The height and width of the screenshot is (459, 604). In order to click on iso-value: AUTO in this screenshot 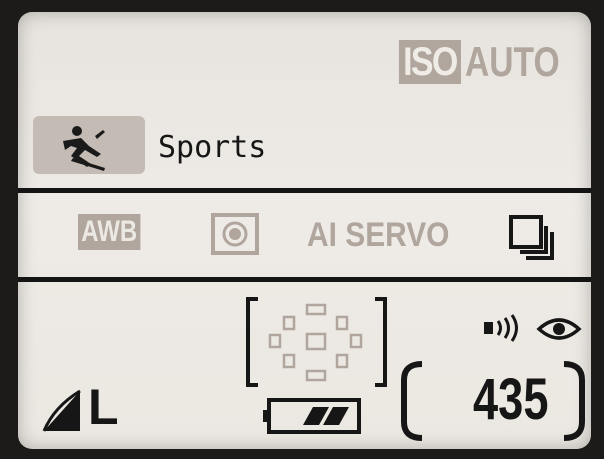, I will do `click(512, 61)`.